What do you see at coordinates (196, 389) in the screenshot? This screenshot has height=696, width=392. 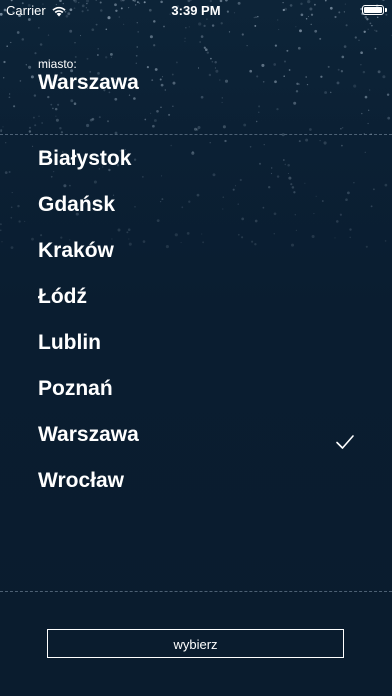 I see `city-item: Poznań` at bounding box center [196, 389].